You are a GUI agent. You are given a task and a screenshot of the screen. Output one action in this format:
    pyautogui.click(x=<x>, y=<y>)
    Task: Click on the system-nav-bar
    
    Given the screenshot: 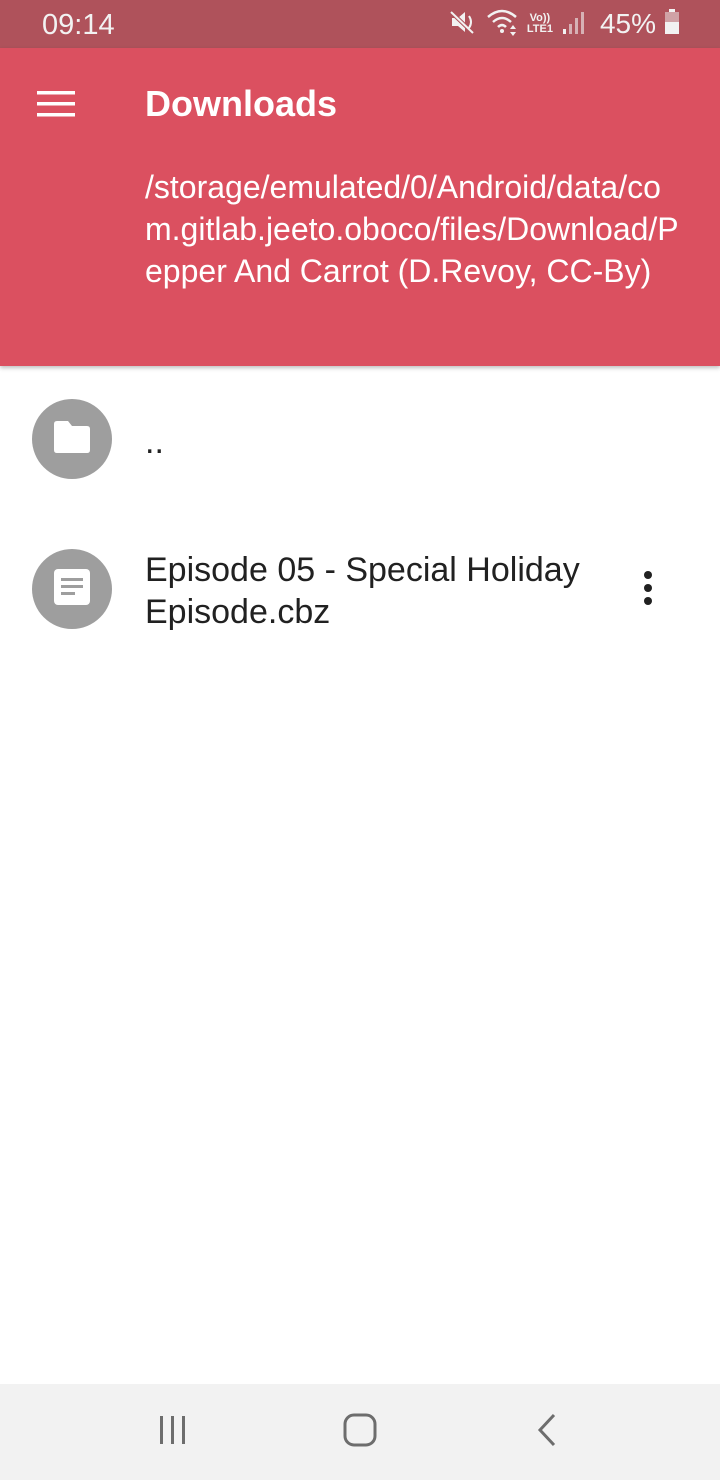 What is the action you would take?
    pyautogui.click(x=360, y=1432)
    